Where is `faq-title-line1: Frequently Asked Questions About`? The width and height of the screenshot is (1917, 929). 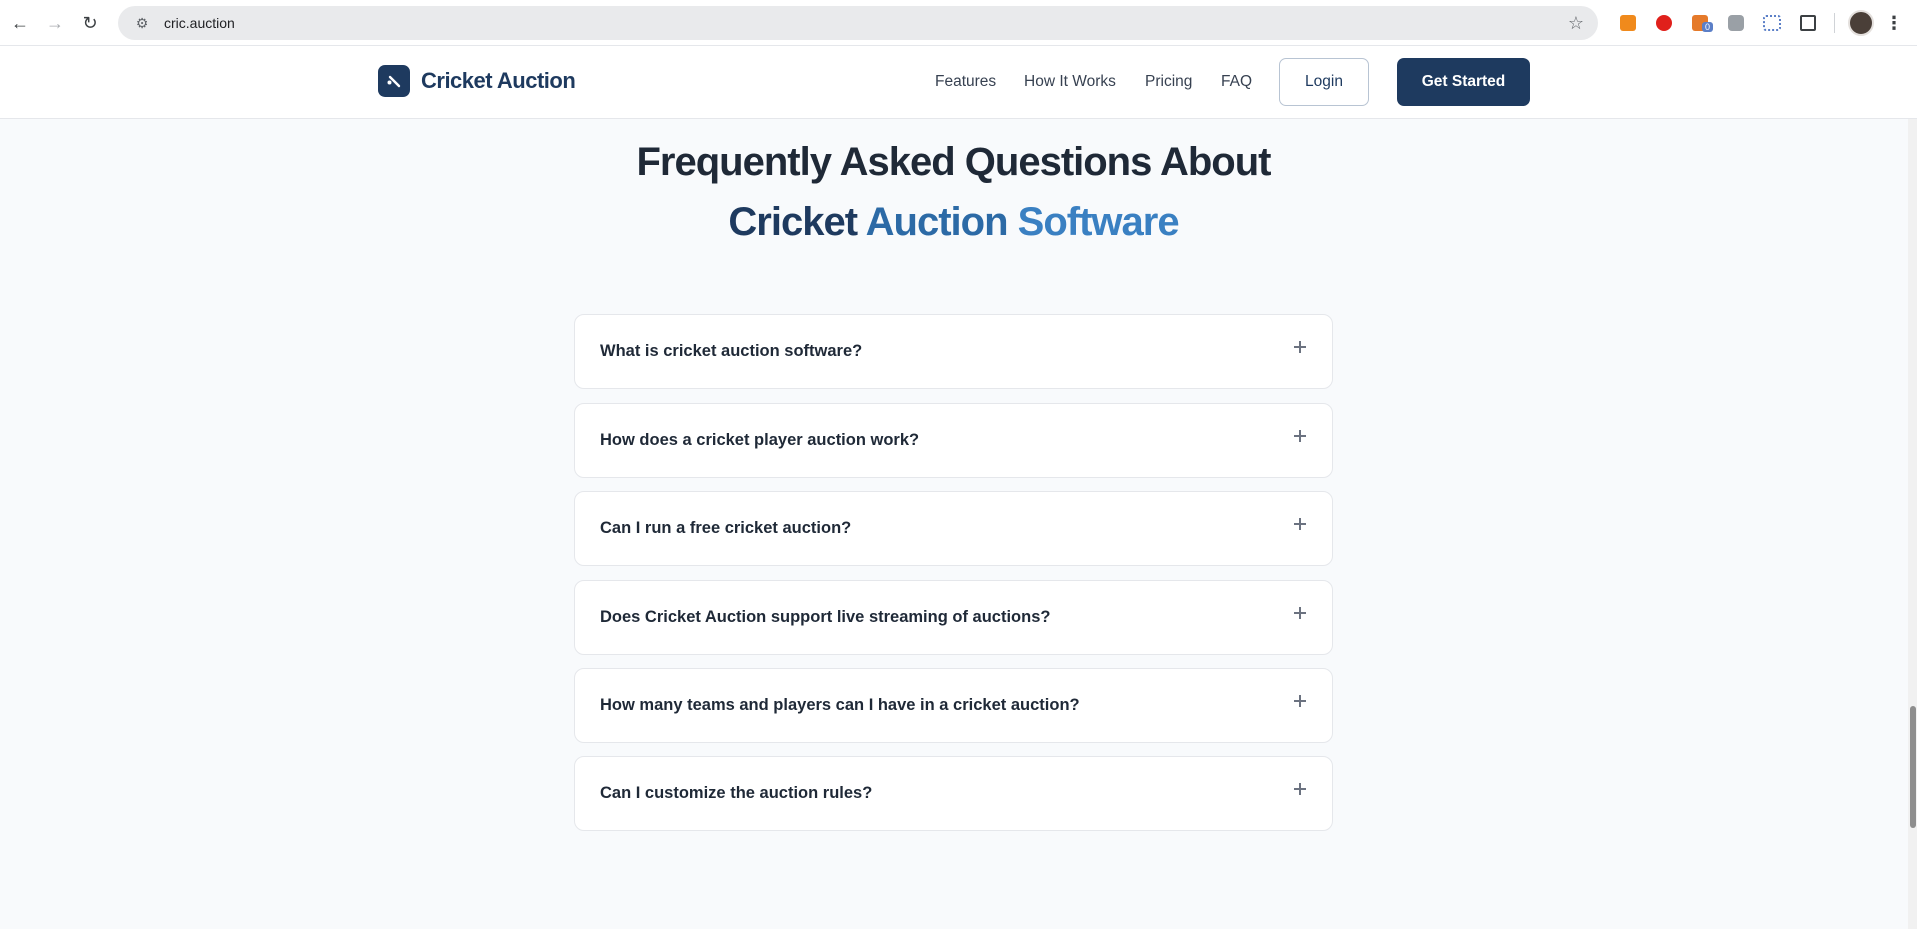 faq-title-line1: Frequently Asked Questions About is located at coordinates (954, 162).